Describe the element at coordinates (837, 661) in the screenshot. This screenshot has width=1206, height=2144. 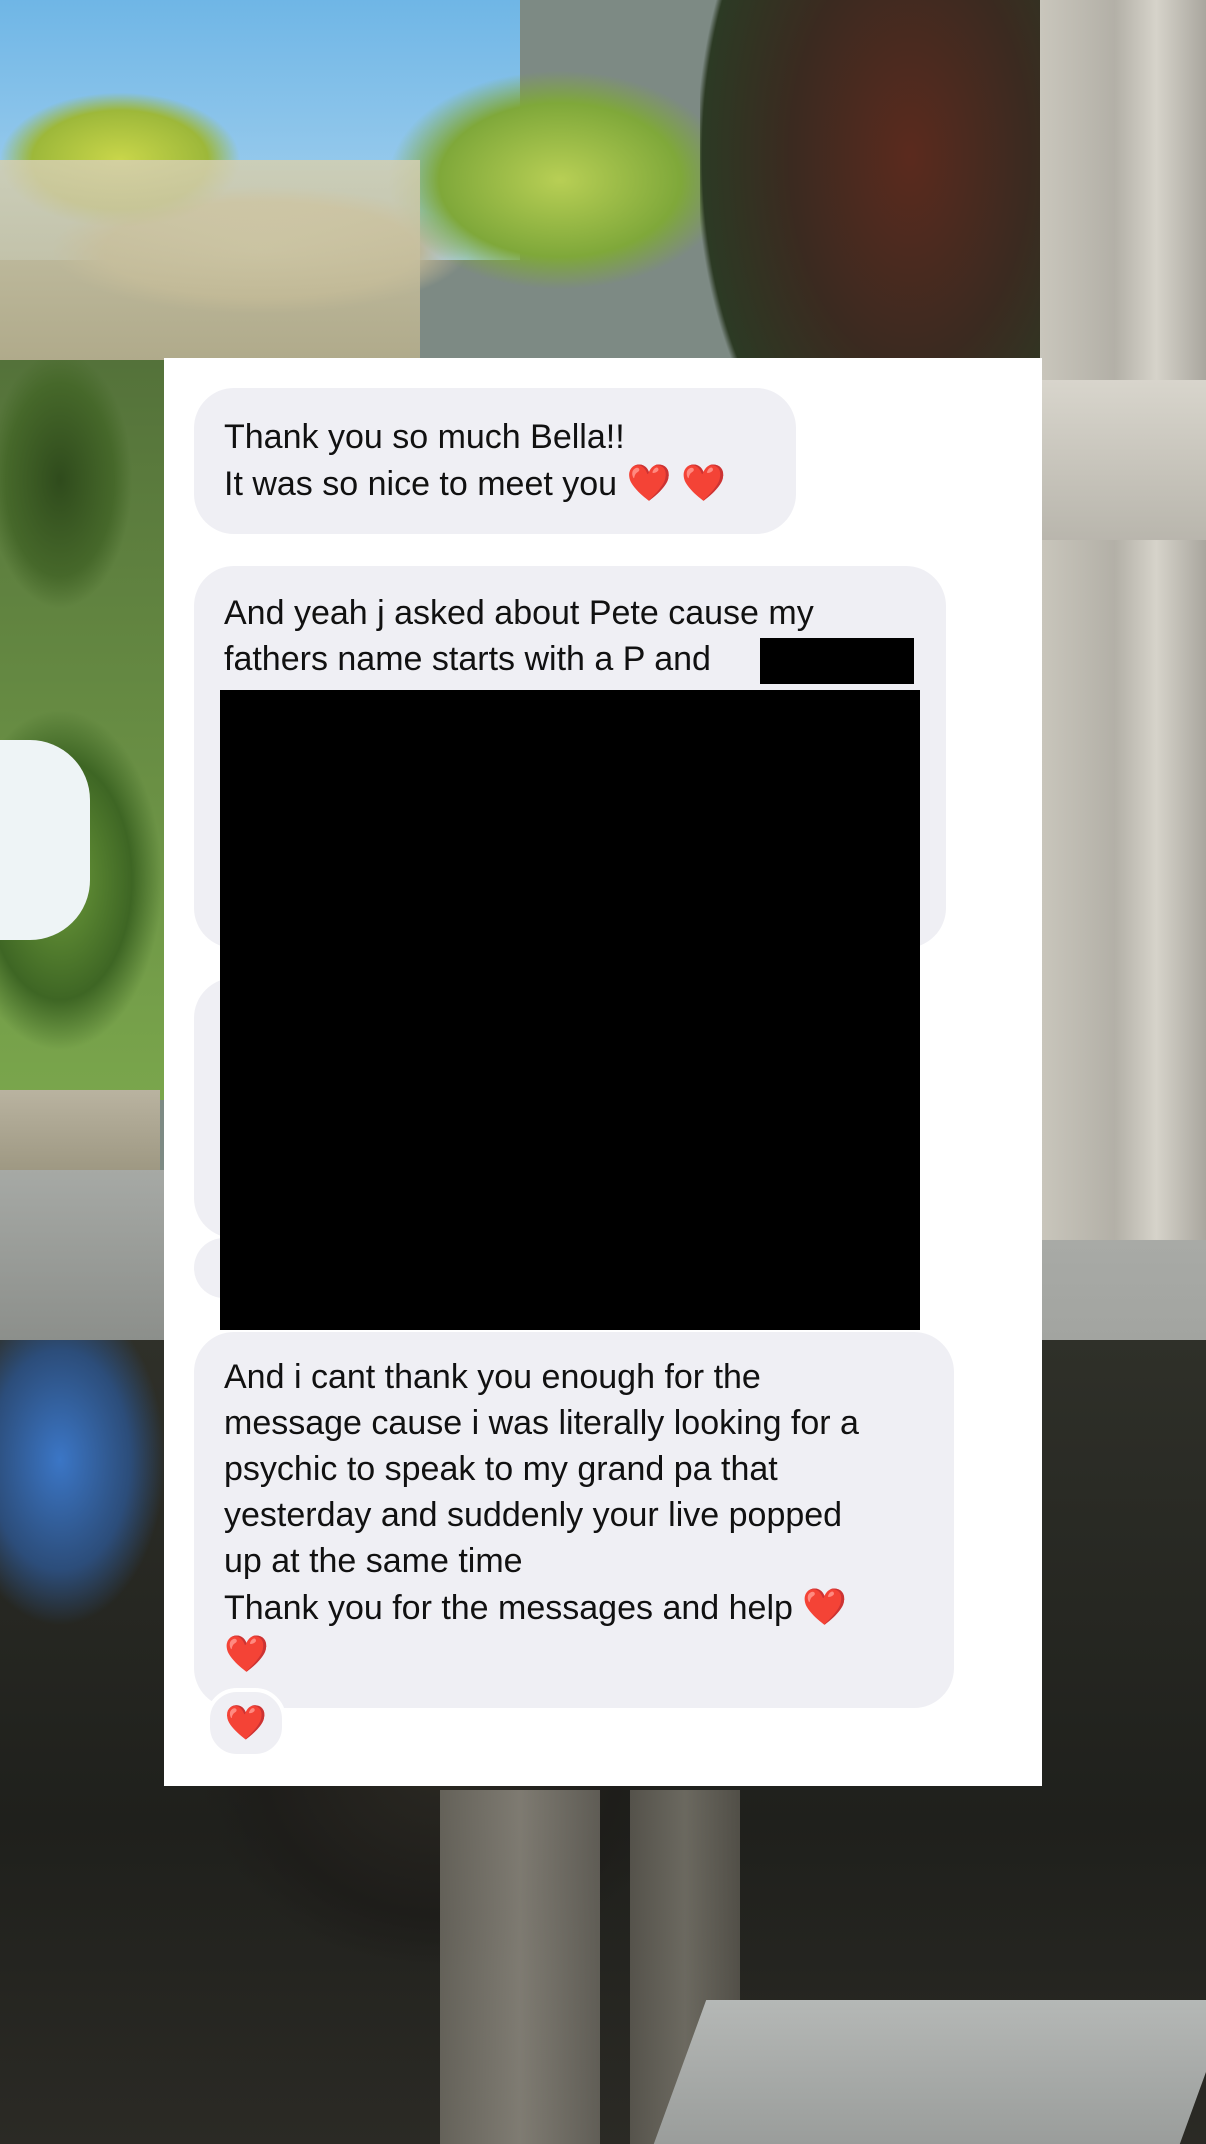
I see `redaction-box` at that location.